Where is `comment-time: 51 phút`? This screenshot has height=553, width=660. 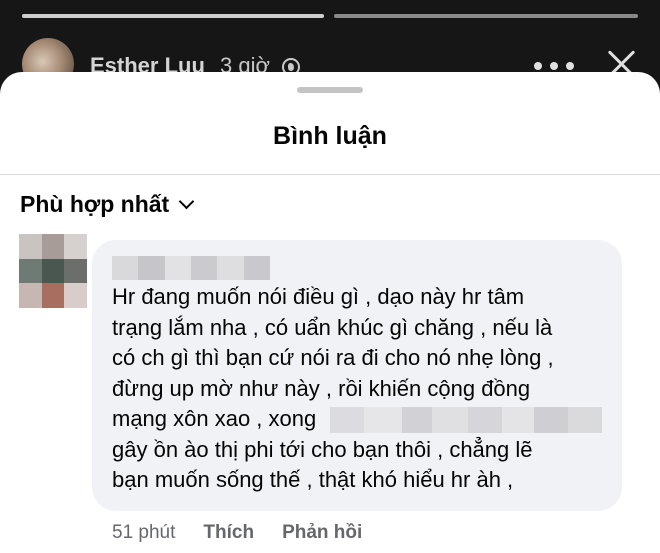
comment-time: 51 phút is located at coordinates (144, 532).